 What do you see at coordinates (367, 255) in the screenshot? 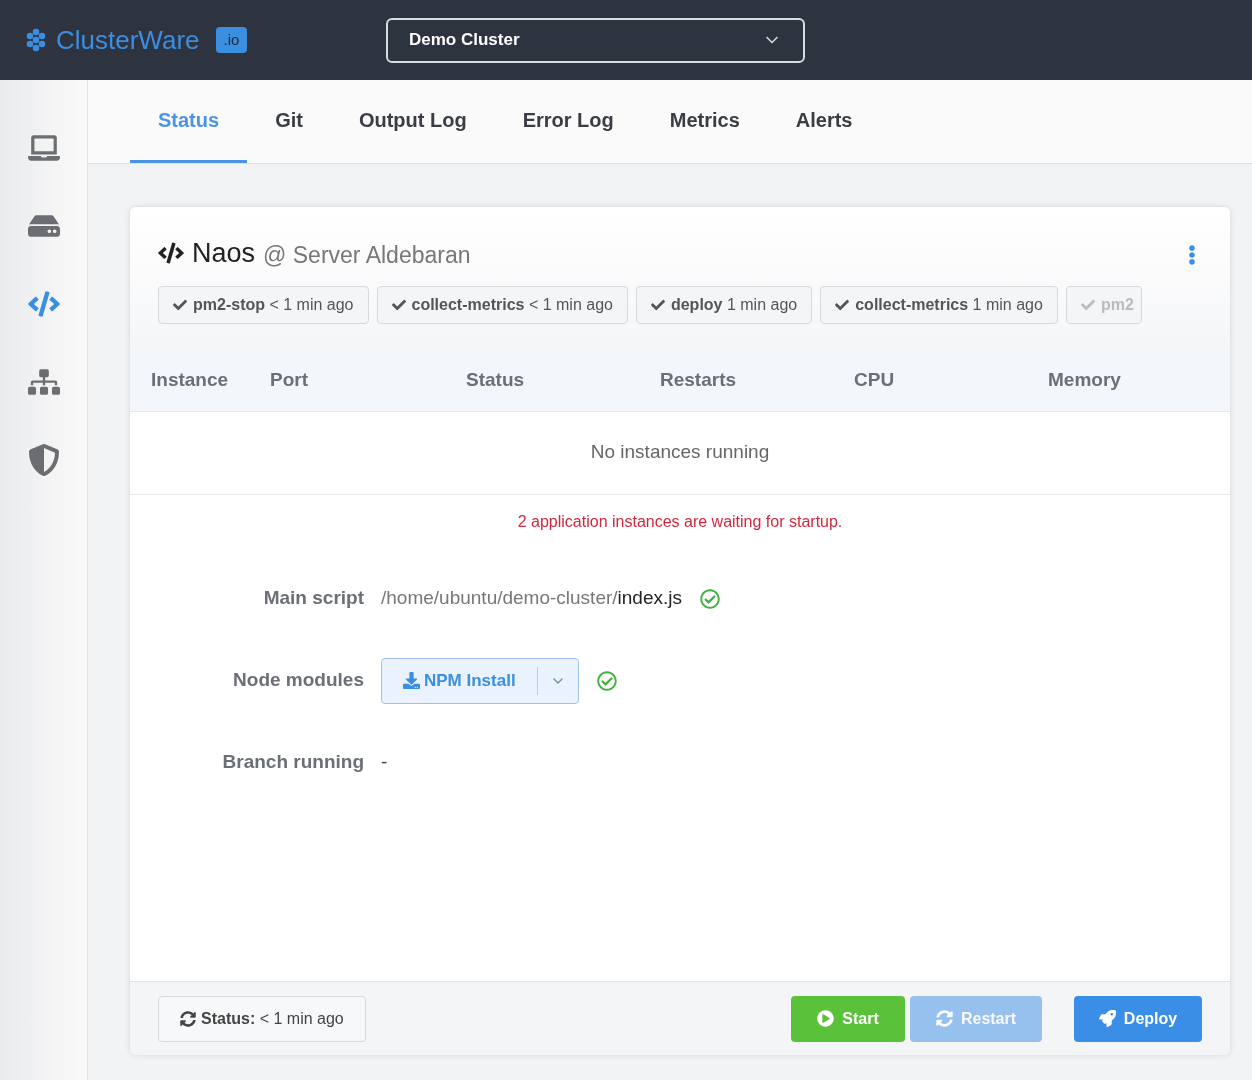
I see `server-name: @ Server Aldebaran` at bounding box center [367, 255].